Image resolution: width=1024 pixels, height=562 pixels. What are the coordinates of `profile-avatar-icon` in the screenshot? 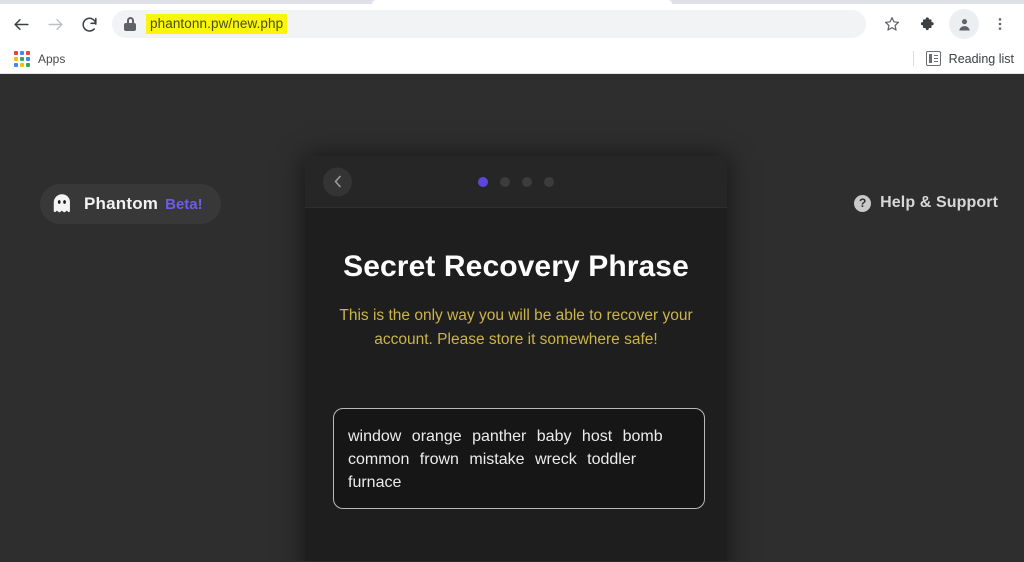 It's located at (964, 24).